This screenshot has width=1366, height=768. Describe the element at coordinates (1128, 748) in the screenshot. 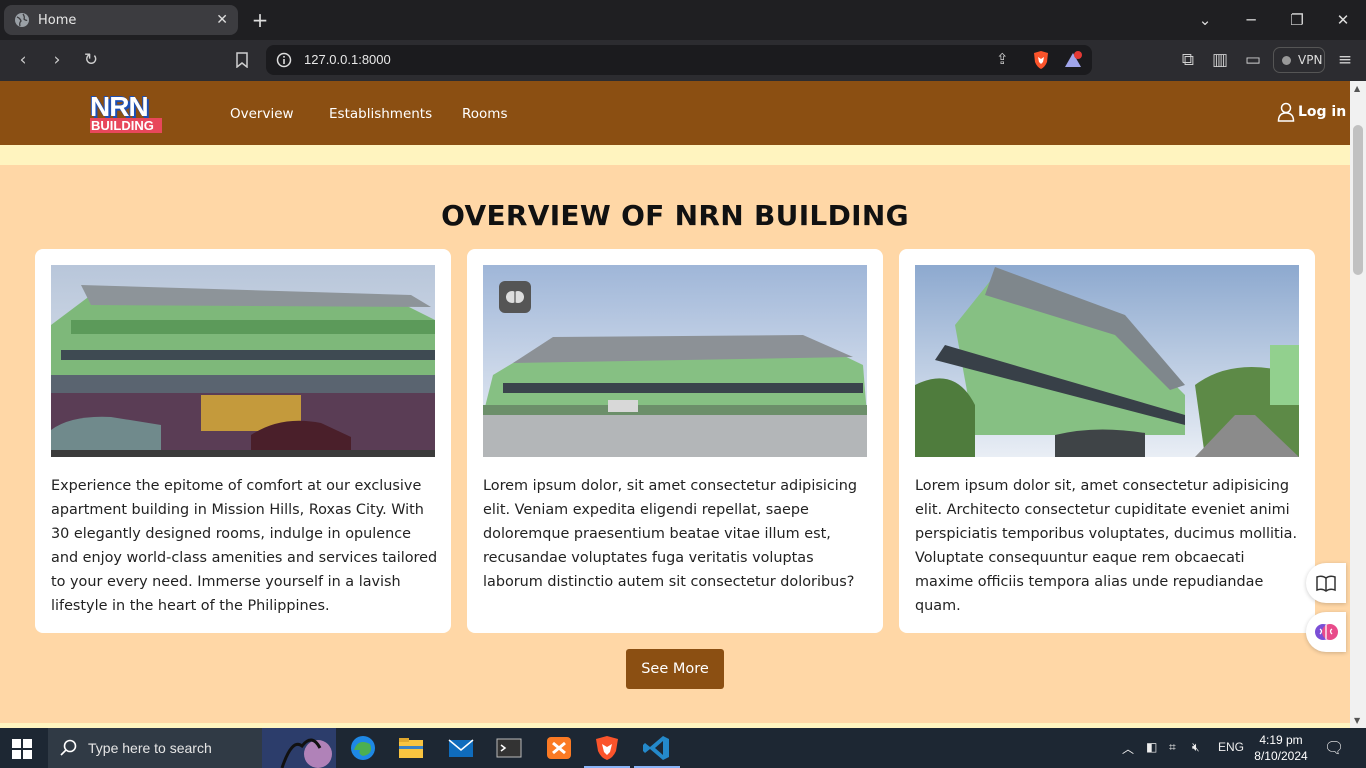

I see `tray-overflow-chevron-icon: ︿` at that location.